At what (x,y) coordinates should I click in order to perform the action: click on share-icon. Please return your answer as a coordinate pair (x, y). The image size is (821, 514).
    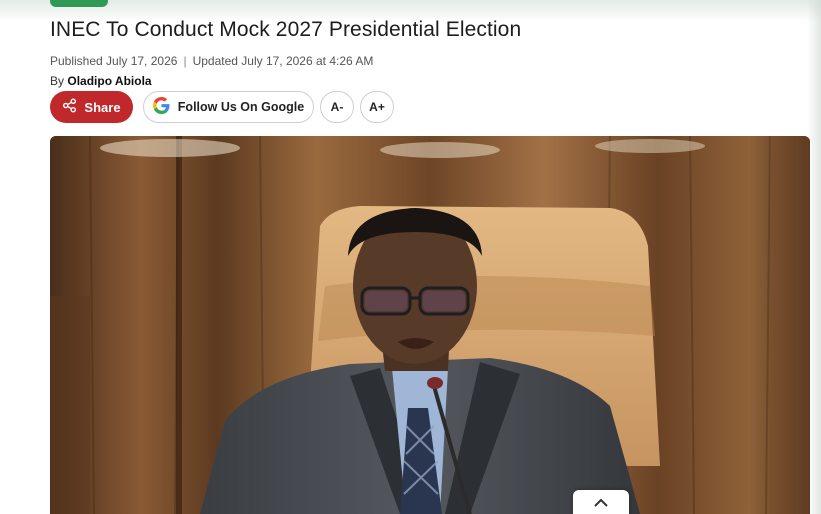
    Looking at the image, I should click on (69, 107).